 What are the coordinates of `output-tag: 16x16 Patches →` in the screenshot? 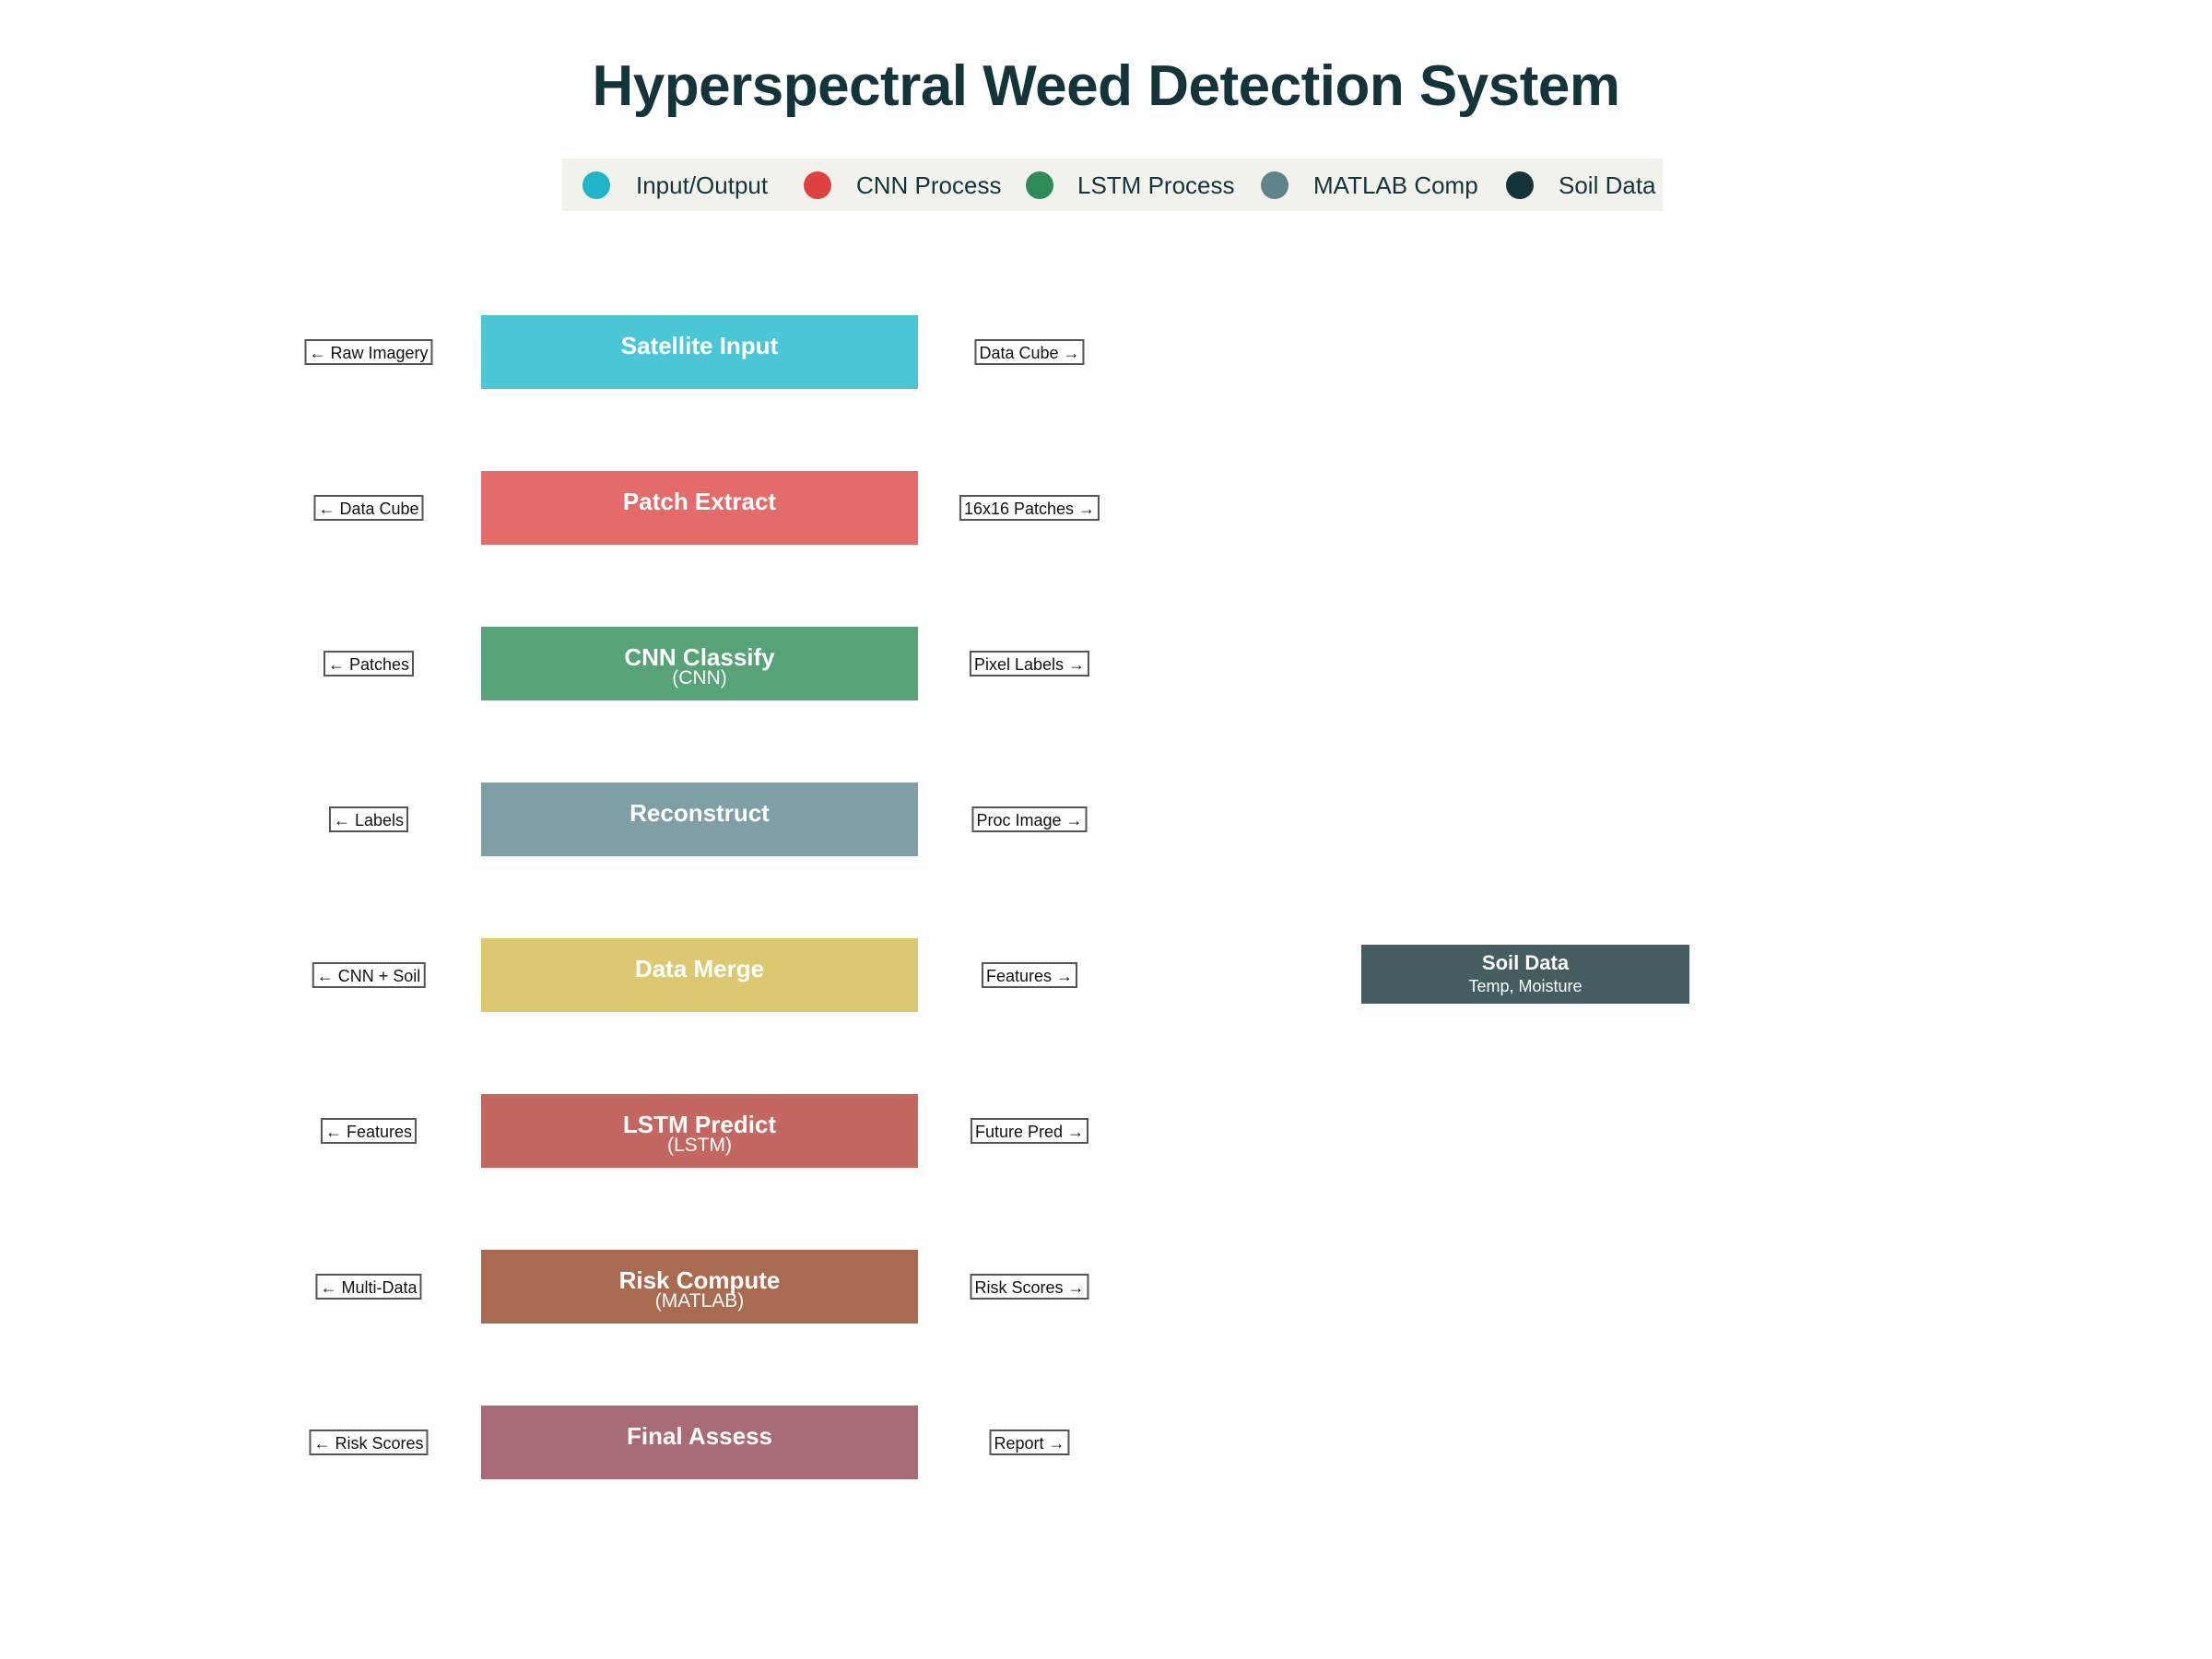 It's located at (1029, 508).